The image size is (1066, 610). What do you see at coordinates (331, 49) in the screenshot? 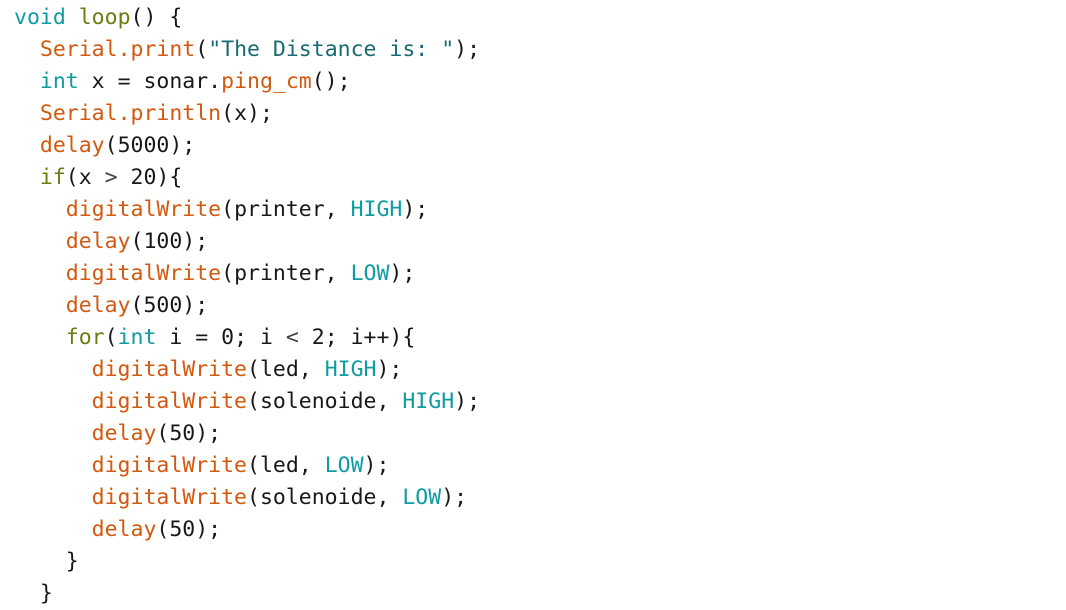
I see `code-token-str: "The Distance is: "` at bounding box center [331, 49].